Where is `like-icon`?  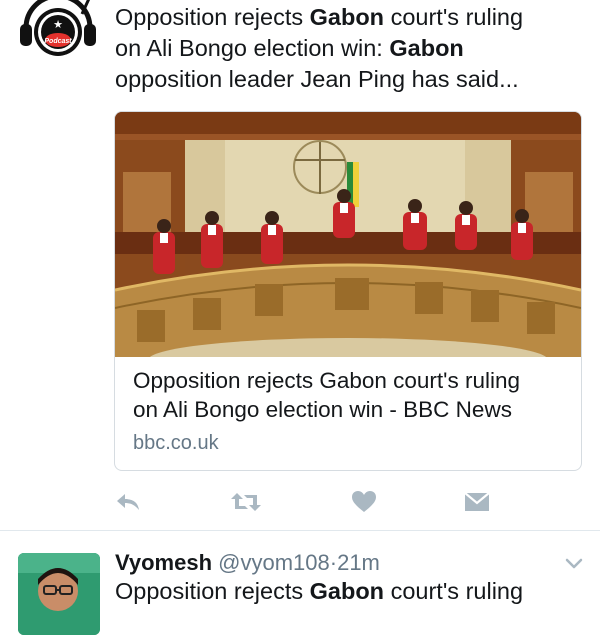 like-icon is located at coordinates (364, 501).